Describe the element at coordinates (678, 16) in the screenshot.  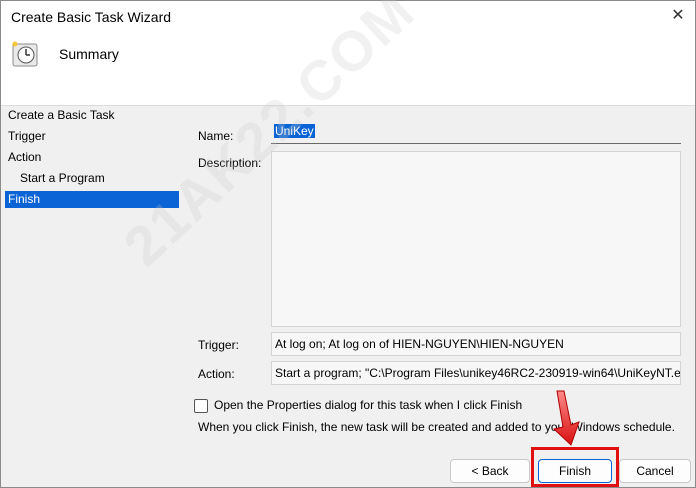
I see `close-icon: ✕` at that location.